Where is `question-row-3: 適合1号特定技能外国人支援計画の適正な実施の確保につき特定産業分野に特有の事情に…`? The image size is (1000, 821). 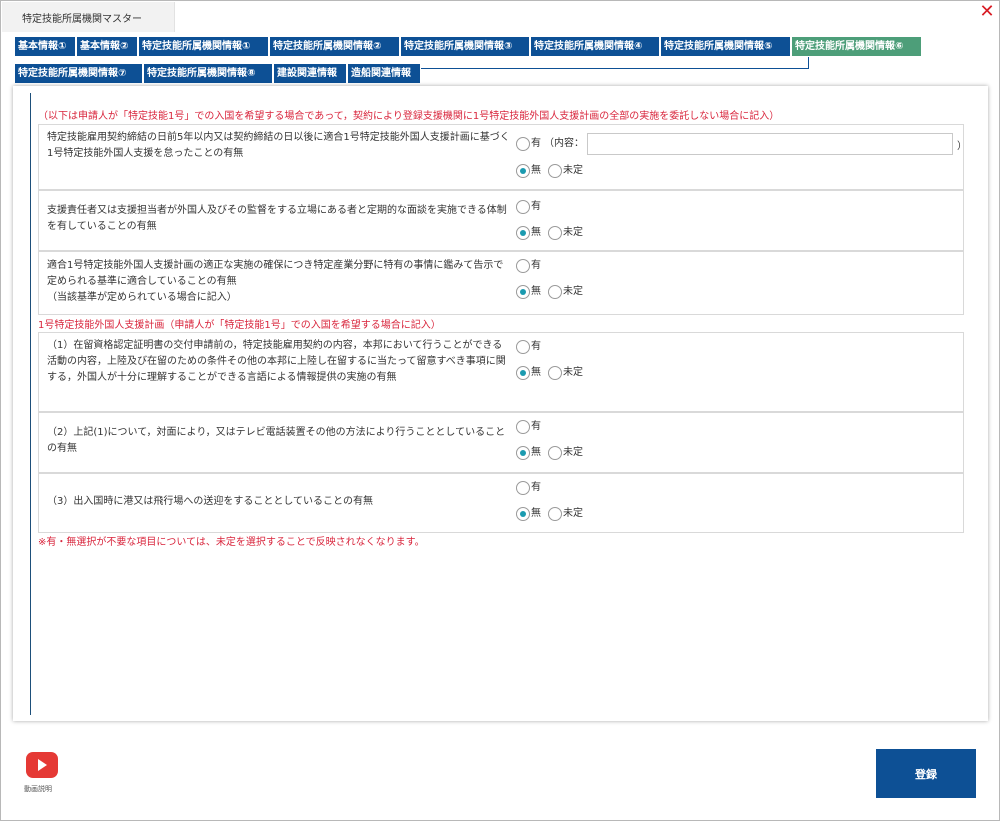 question-row-3: 適合1号特定技能外国人支援計画の適正な実施の確保につき特定産業分野に特有の事情に… is located at coordinates (501, 283).